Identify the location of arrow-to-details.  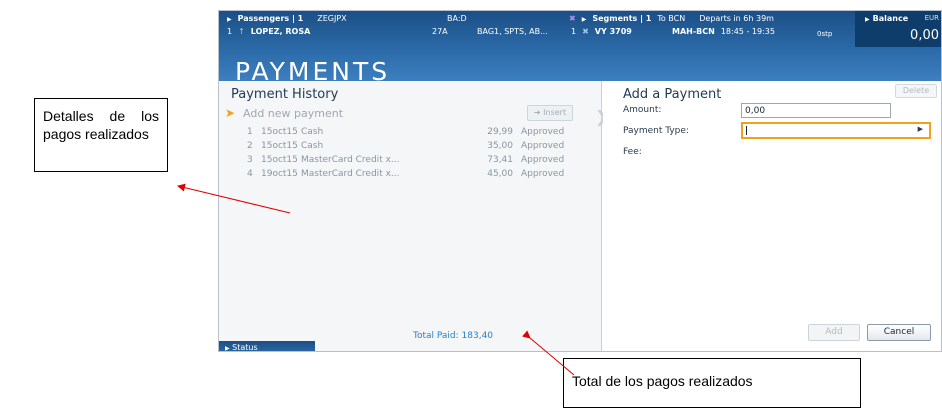
(234, 198).